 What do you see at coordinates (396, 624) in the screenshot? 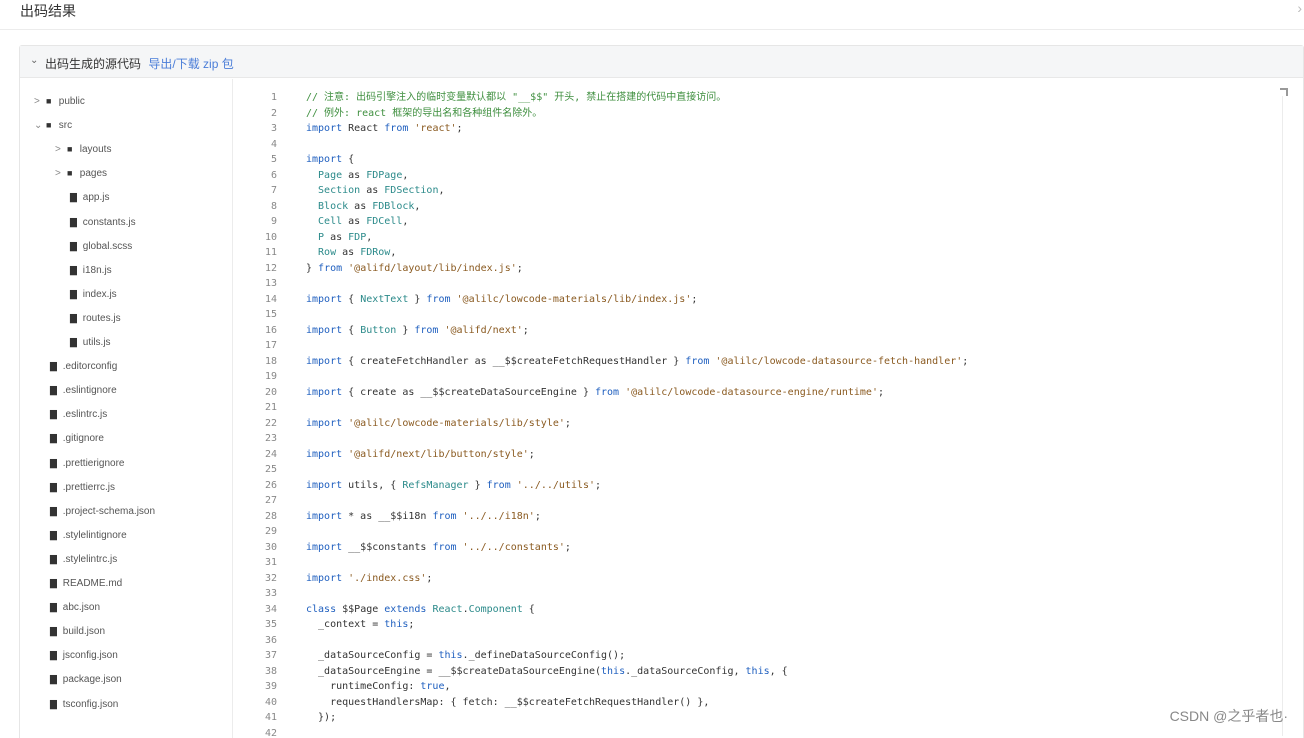
I see `code-token: this` at bounding box center [396, 624].